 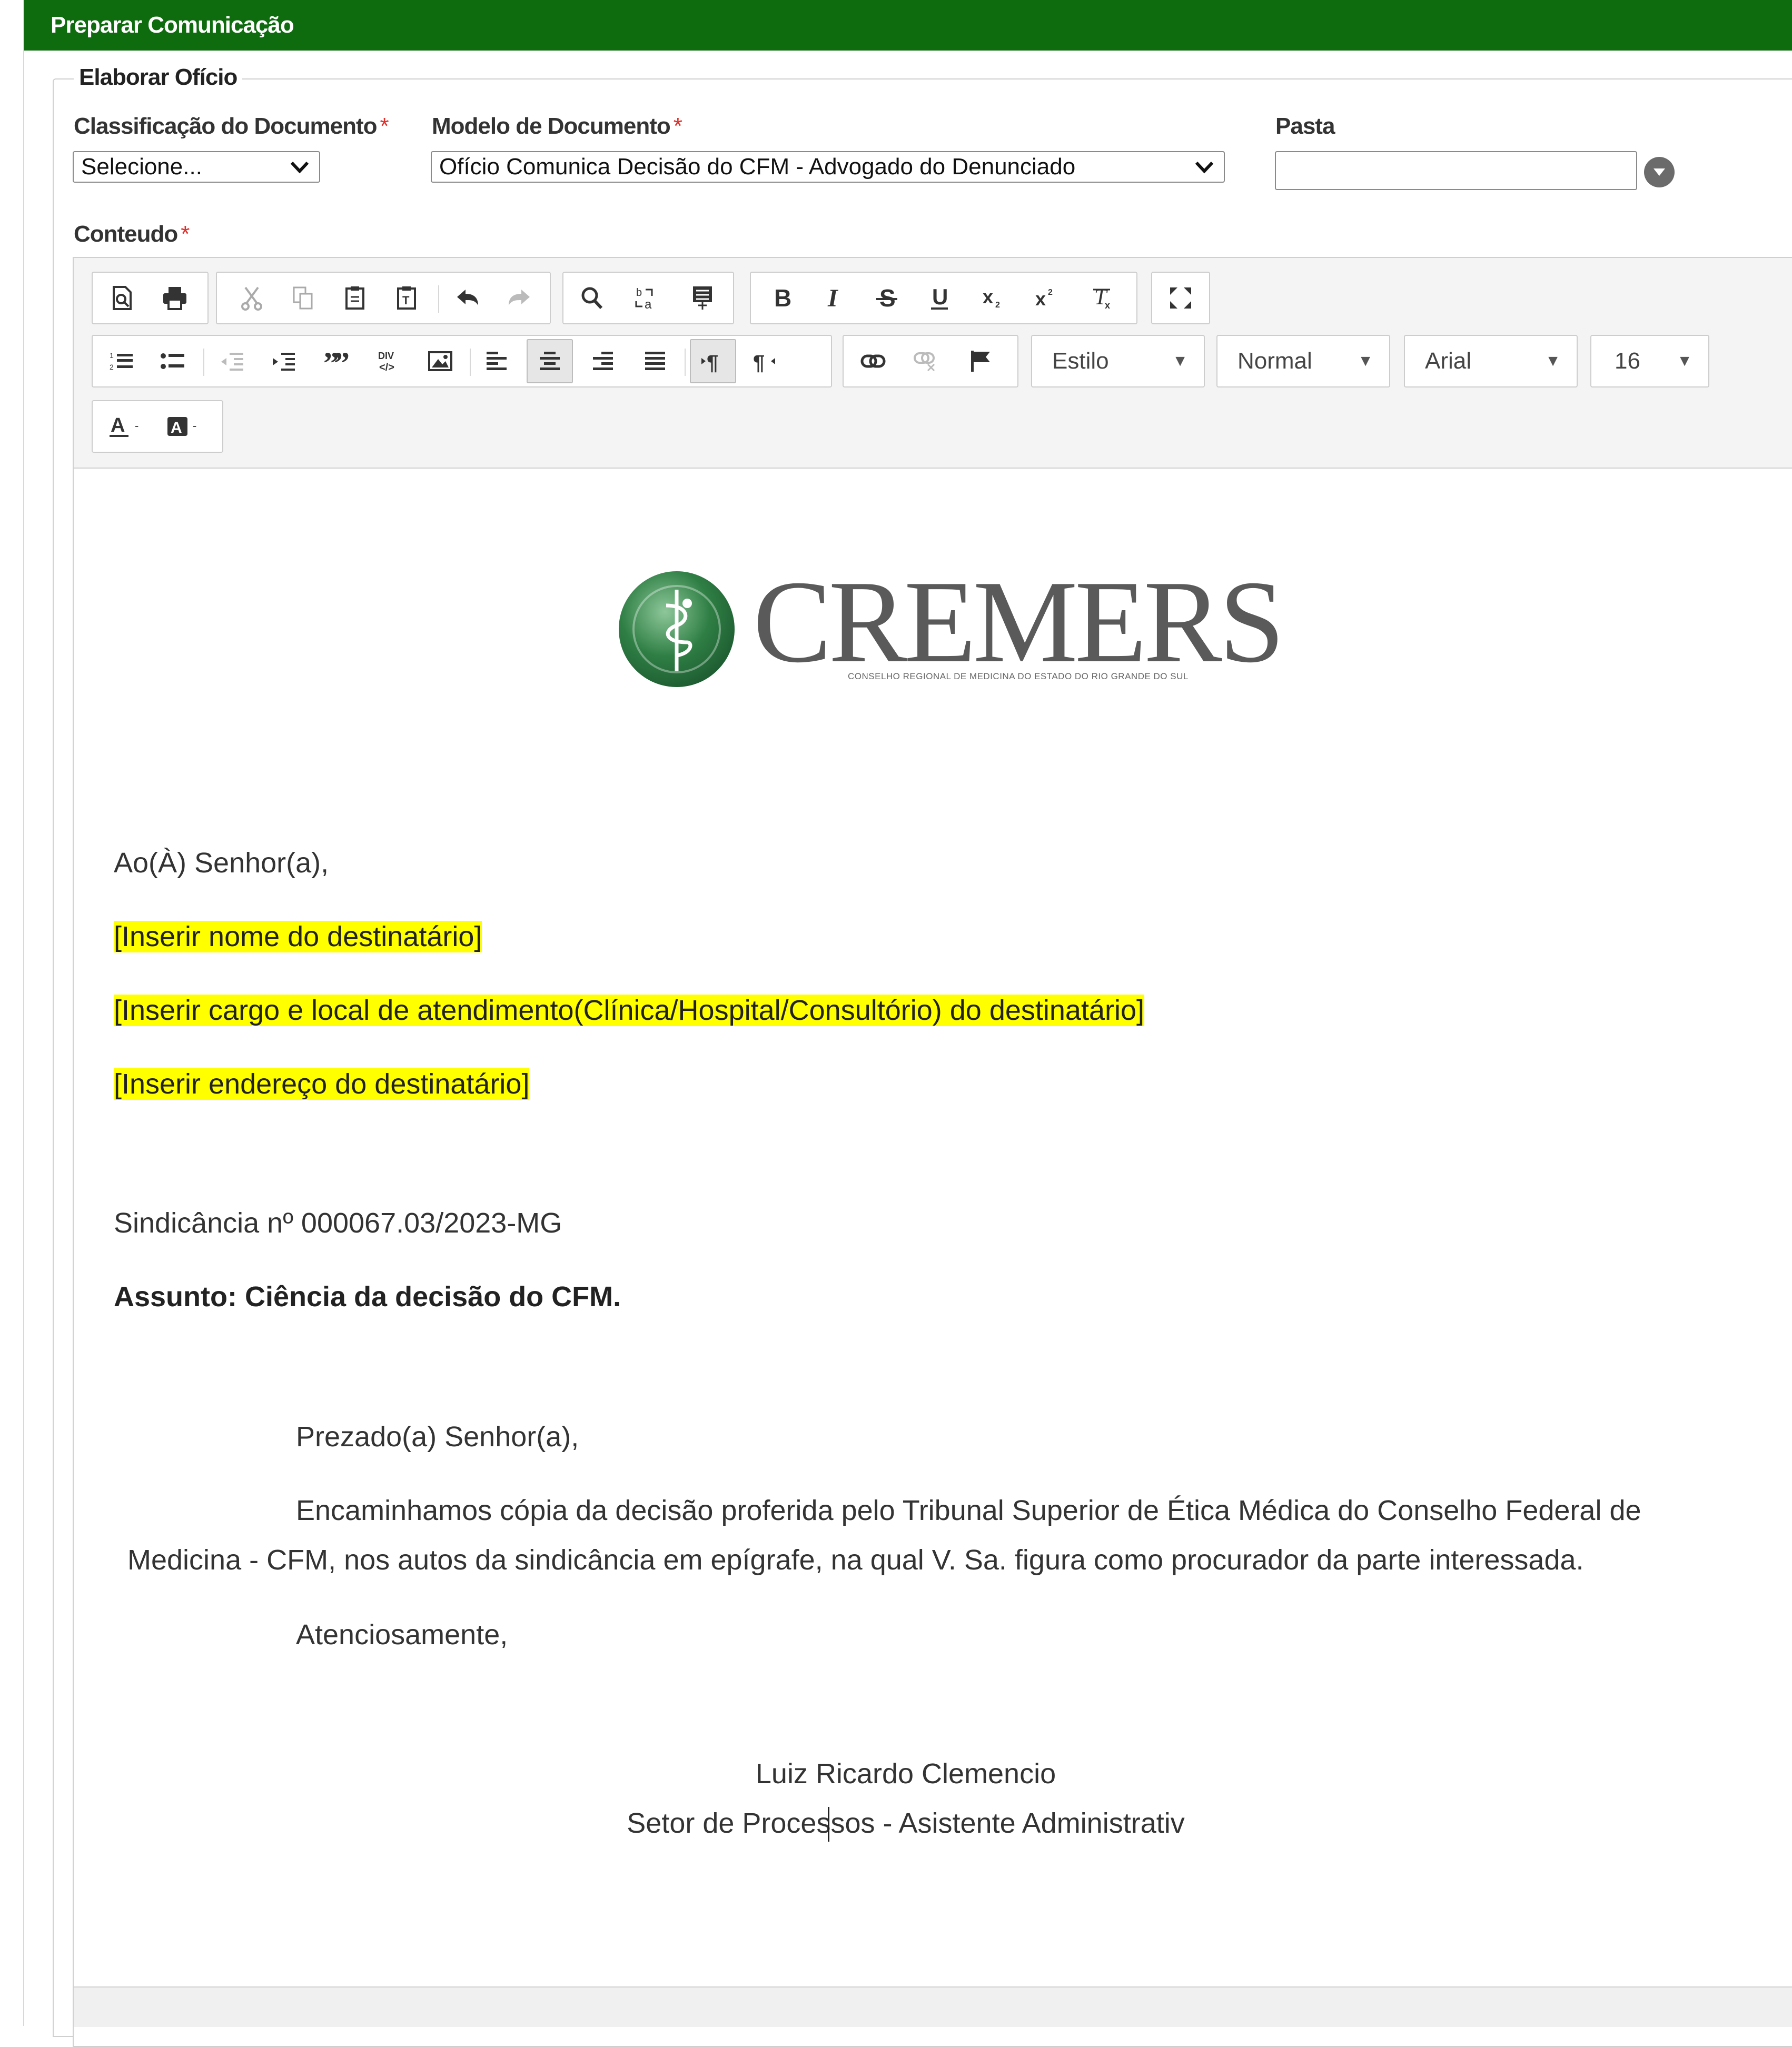 What do you see at coordinates (1303, 361) in the screenshot?
I see `format-combo: Normal ▼` at bounding box center [1303, 361].